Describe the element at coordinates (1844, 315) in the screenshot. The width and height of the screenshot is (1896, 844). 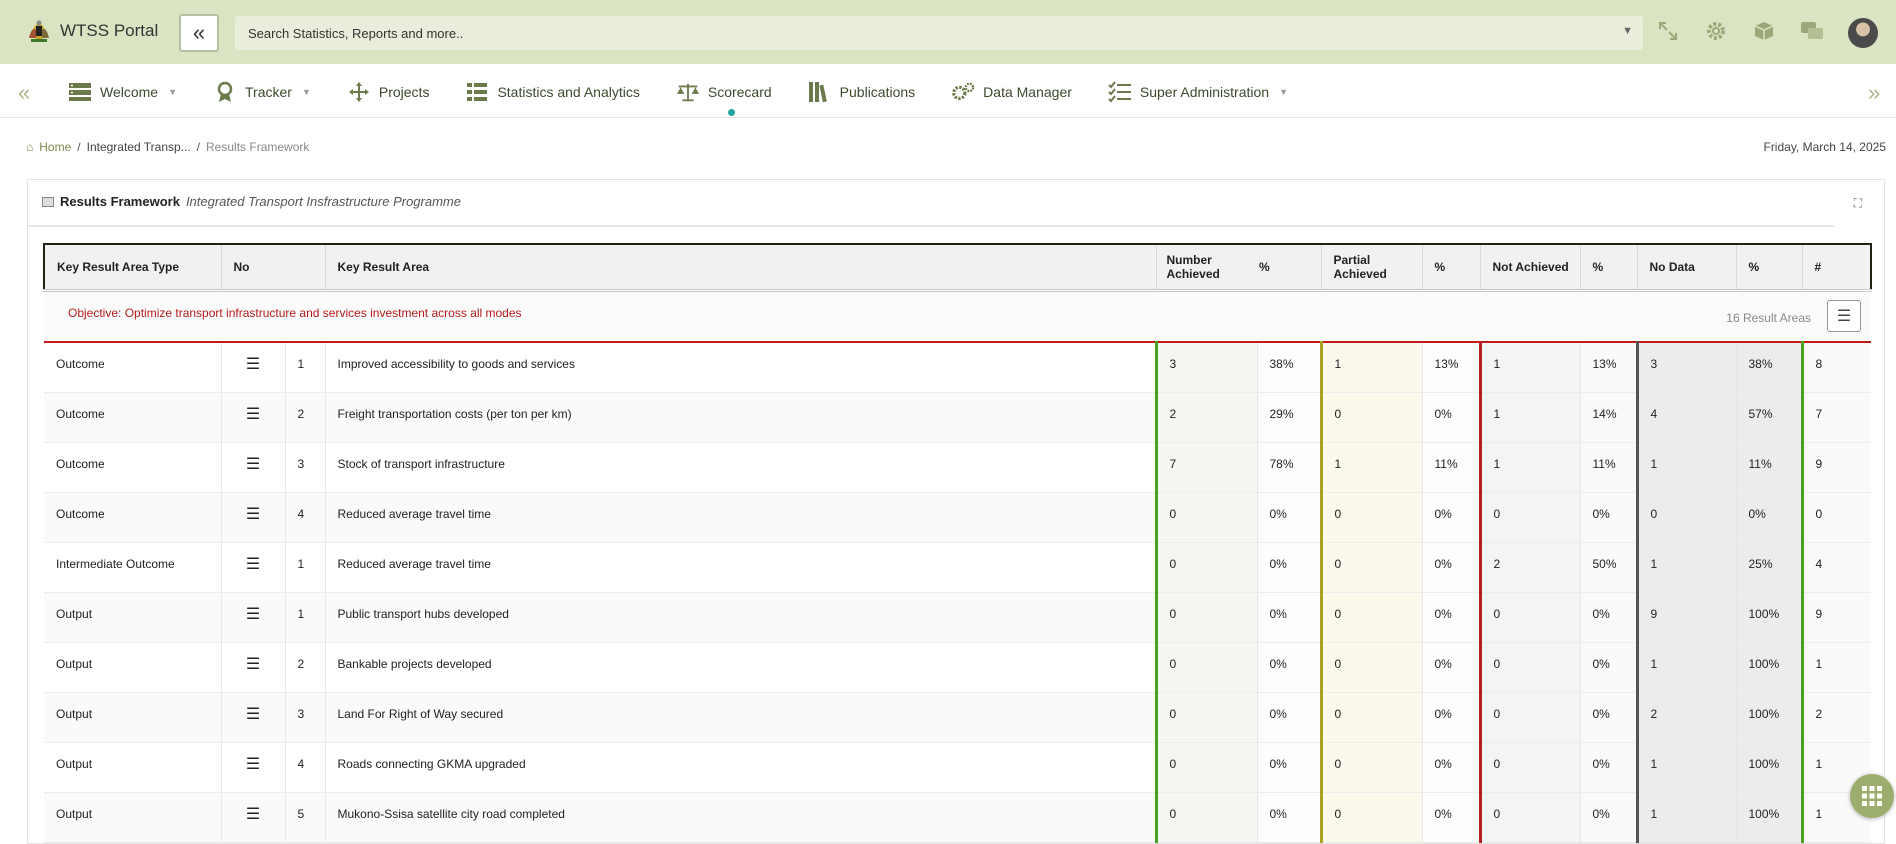
I see `objective-menu-button: ☰` at that location.